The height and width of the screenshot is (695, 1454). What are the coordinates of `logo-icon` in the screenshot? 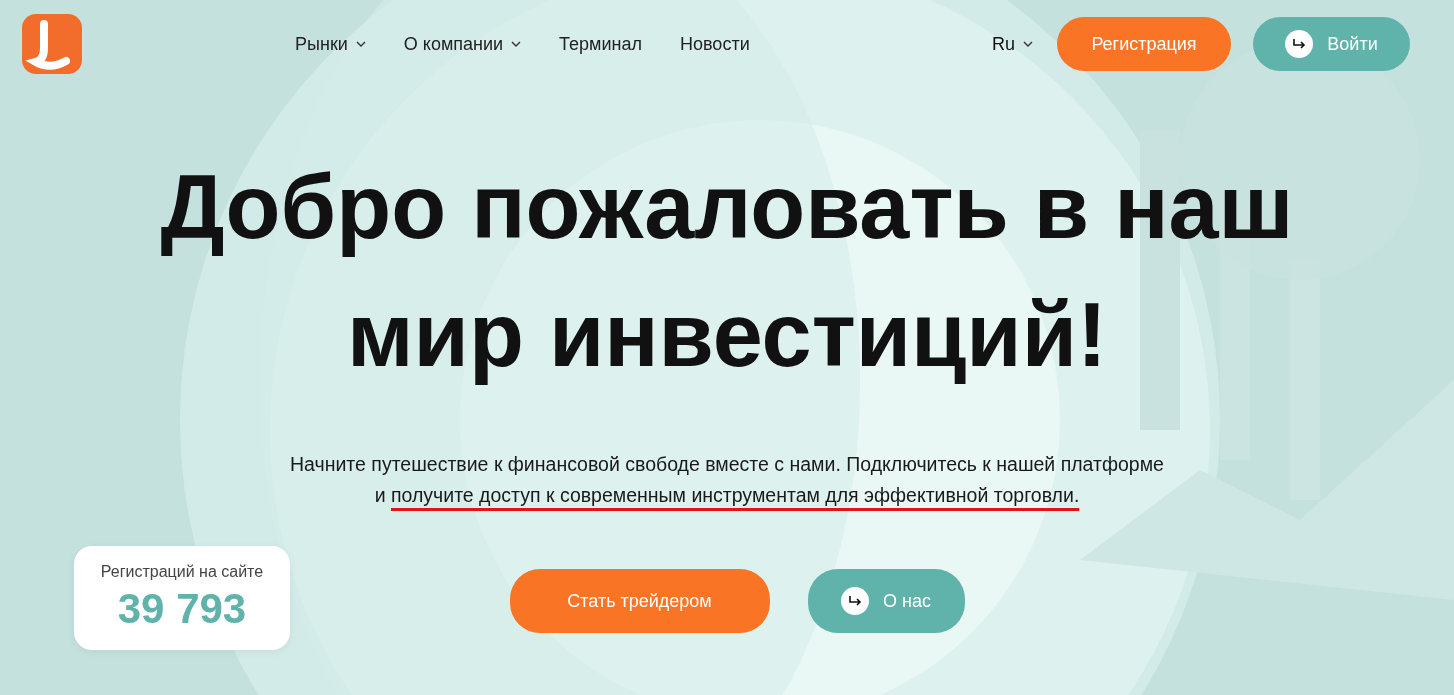 It's located at (52, 44).